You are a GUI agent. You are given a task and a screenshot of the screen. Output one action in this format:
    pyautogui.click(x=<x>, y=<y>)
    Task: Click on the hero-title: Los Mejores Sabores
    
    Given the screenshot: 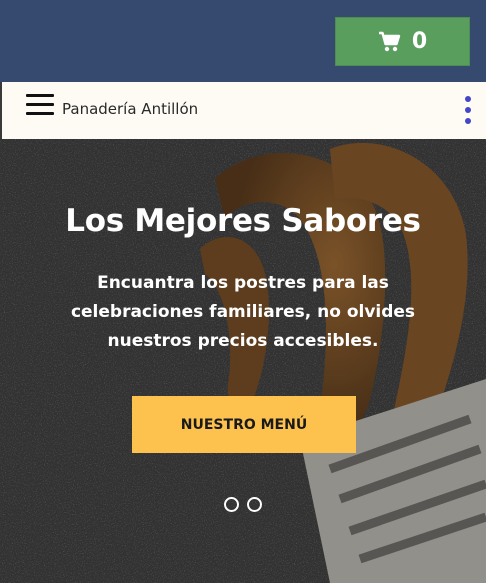 What is the action you would take?
    pyautogui.click(x=243, y=221)
    